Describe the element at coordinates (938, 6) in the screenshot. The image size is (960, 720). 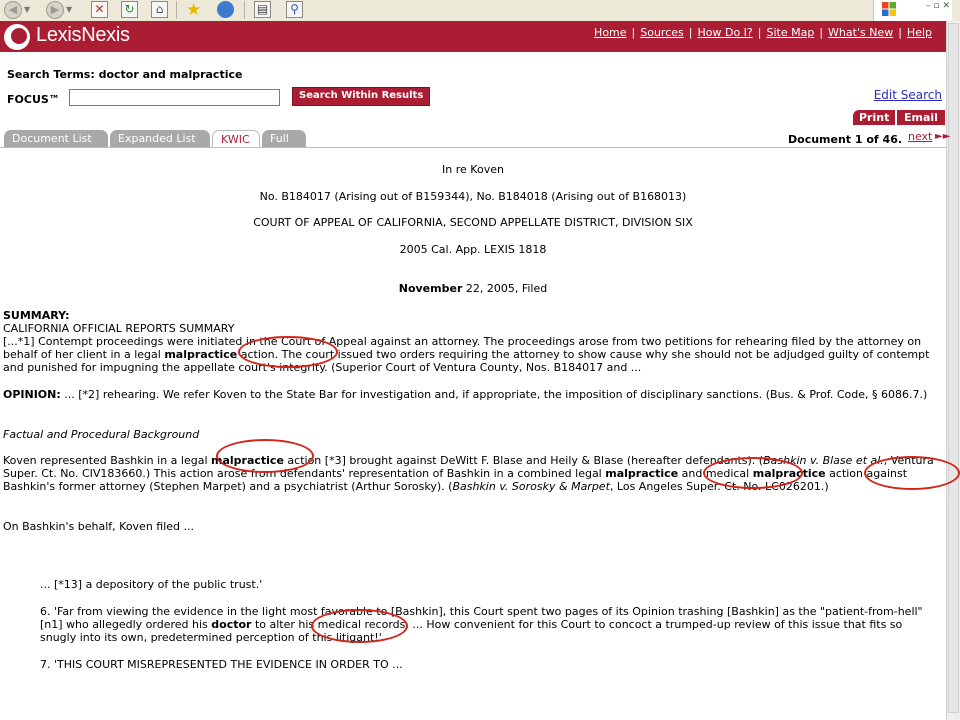
I see `window-controls-icon: – ▫ ✕` at that location.